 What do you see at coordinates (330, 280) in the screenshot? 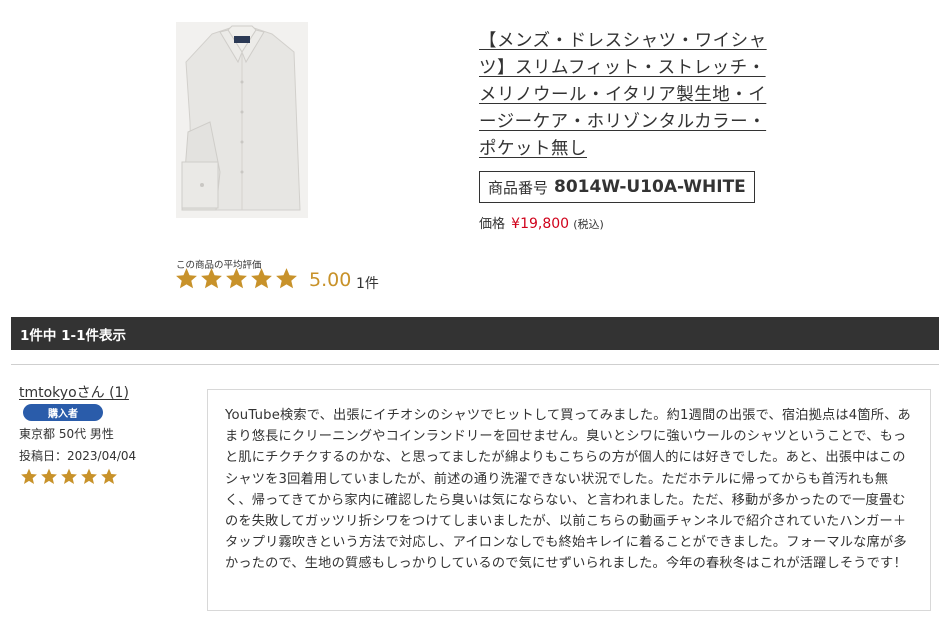
I see `average-rating-score: 5.00` at bounding box center [330, 280].